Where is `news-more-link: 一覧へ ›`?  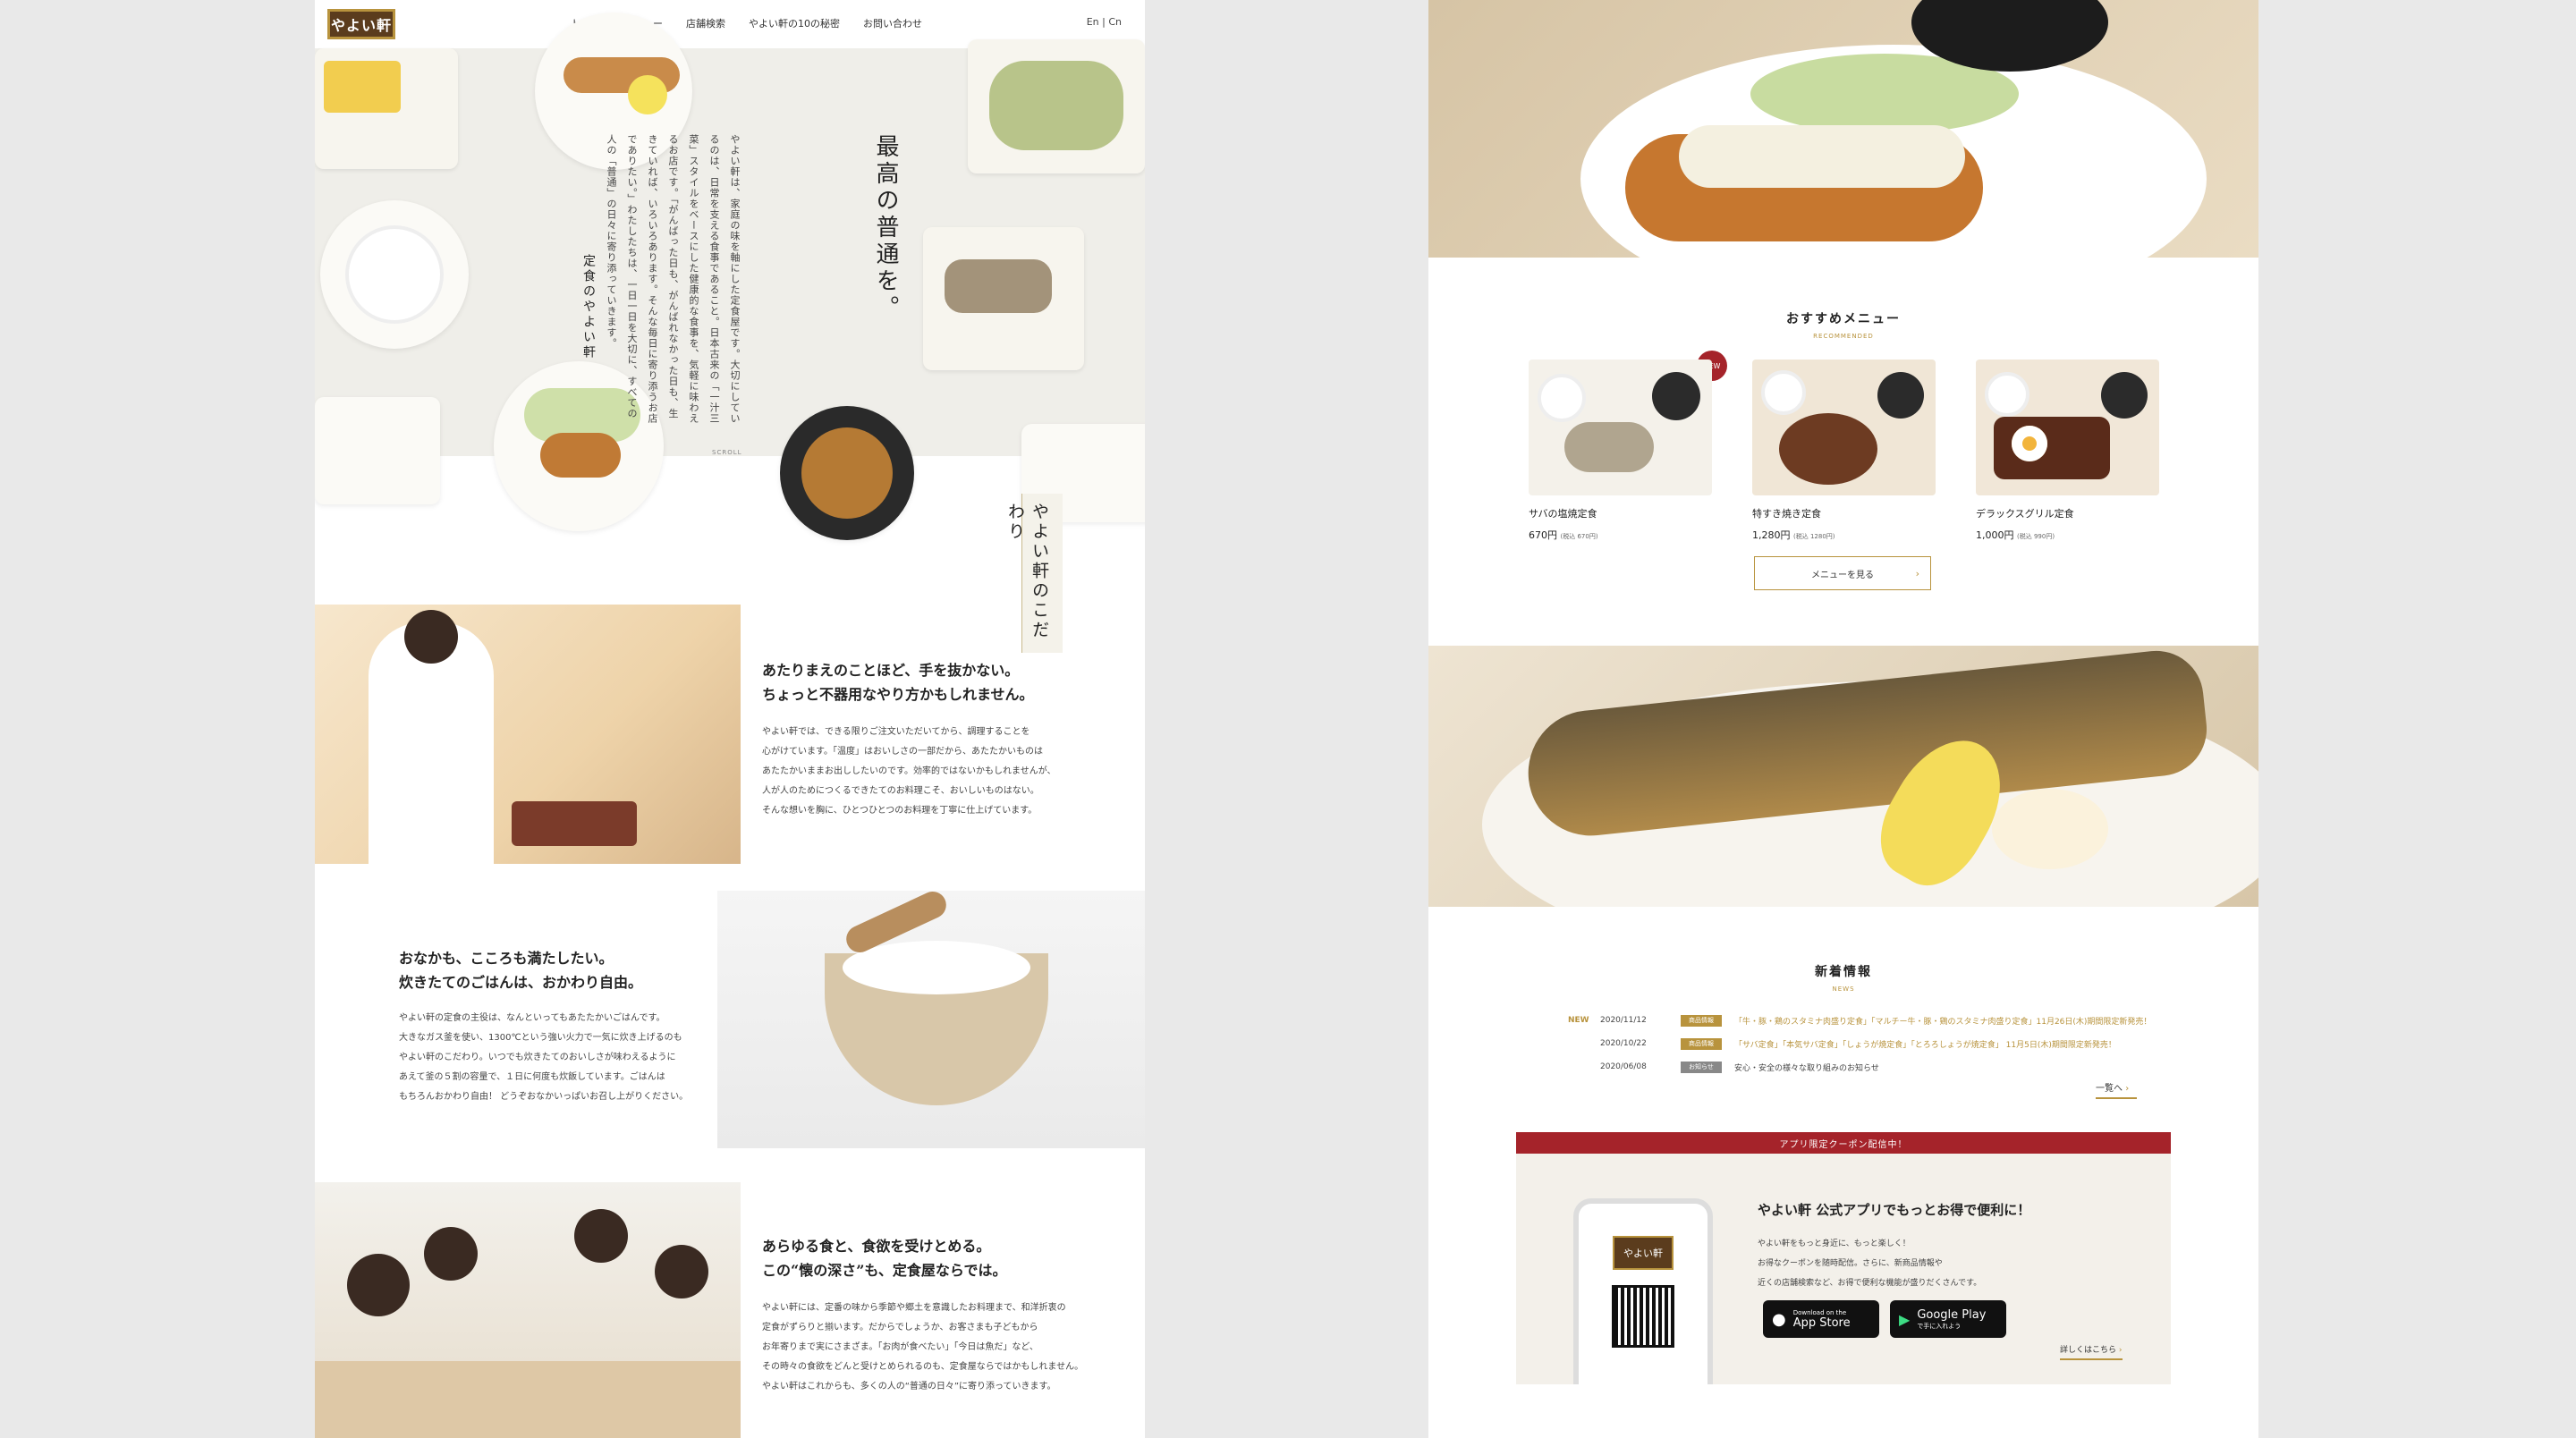 news-more-link: 一覧へ › is located at coordinates (2116, 1089).